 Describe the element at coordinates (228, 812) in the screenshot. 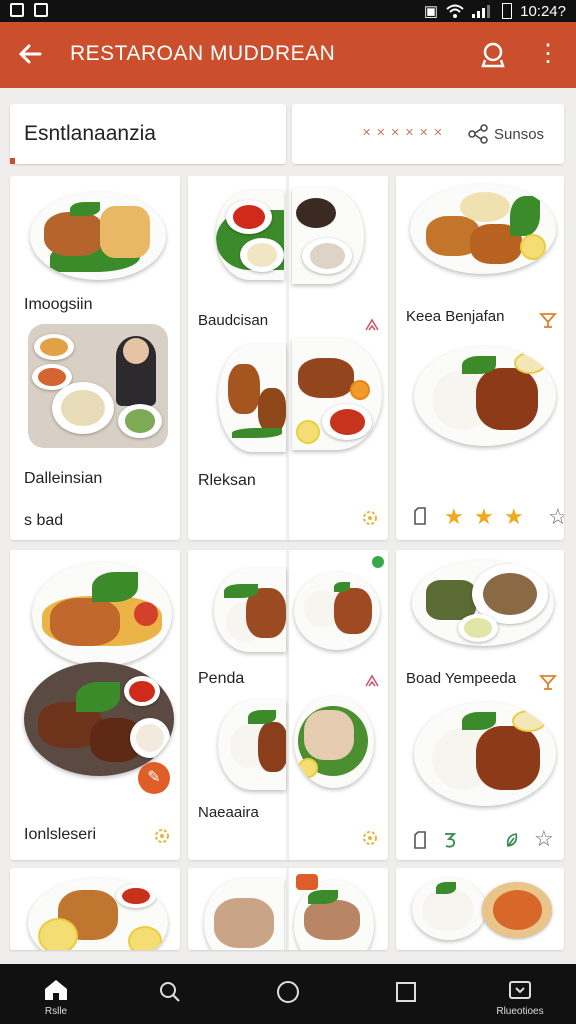

I see `restaurant-subtitle: Naeaaira` at that location.